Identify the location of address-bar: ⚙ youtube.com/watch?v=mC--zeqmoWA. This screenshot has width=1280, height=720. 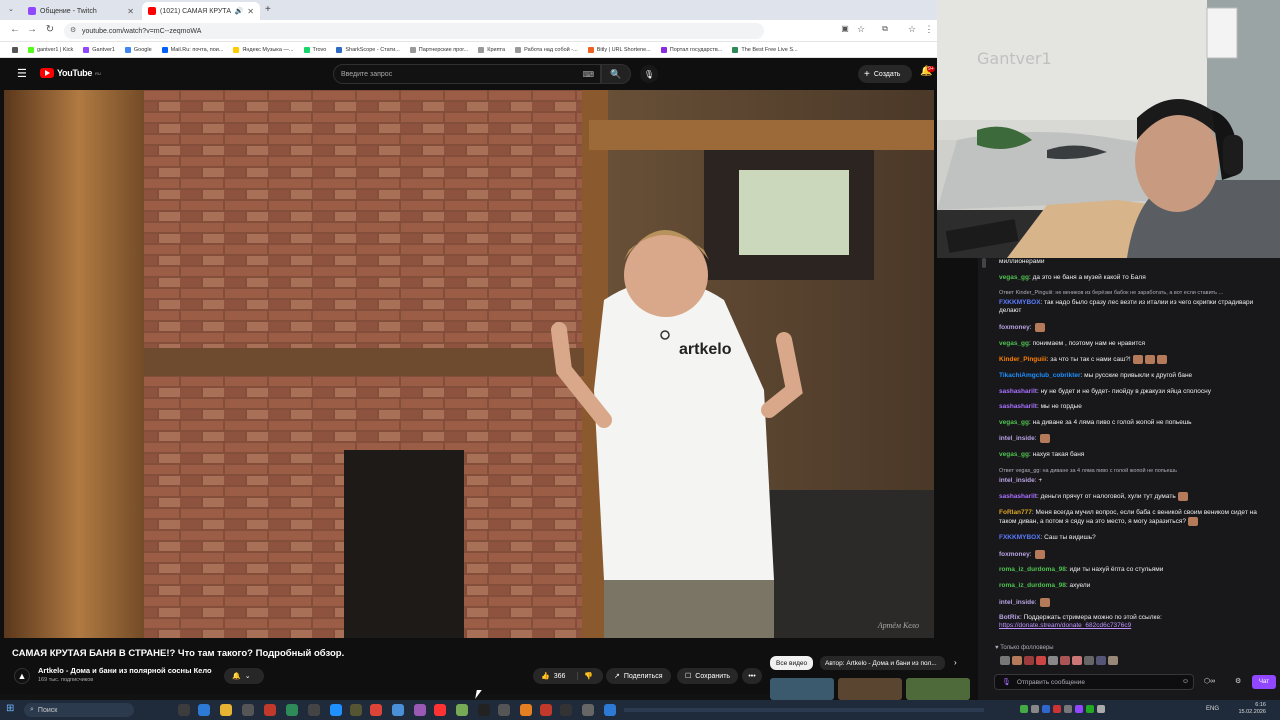
(414, 31).